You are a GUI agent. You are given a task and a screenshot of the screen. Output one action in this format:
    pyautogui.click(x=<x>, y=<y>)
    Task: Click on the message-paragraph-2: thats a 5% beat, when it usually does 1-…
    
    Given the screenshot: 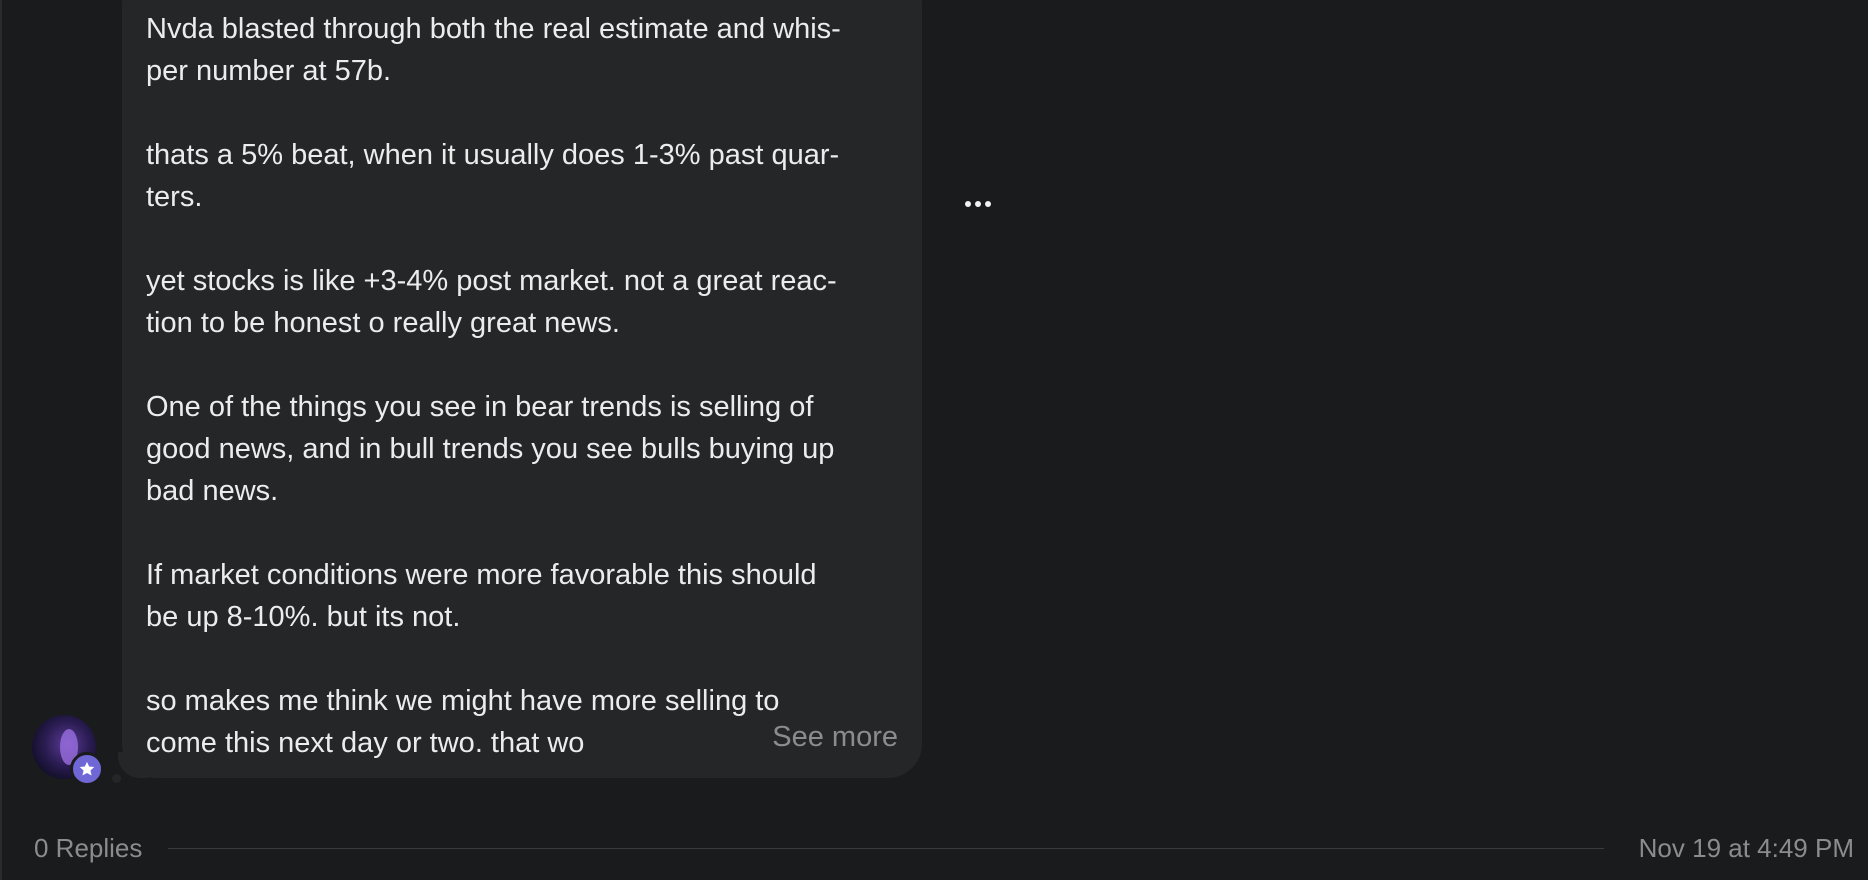 What is the action you would take?
    pyautogui.click(x=526, y=176)
    